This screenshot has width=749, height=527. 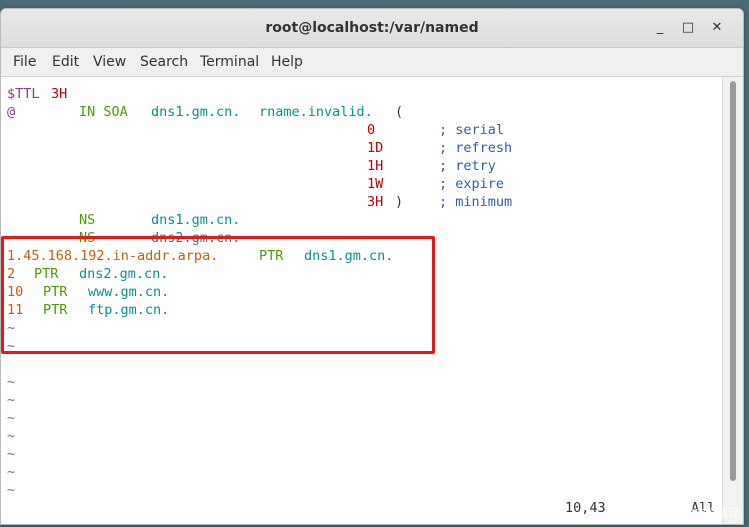 What do you see at coordinates (24, 62) in the screenshot?
I see `menu-file: File` at bounding box center [24, 62].